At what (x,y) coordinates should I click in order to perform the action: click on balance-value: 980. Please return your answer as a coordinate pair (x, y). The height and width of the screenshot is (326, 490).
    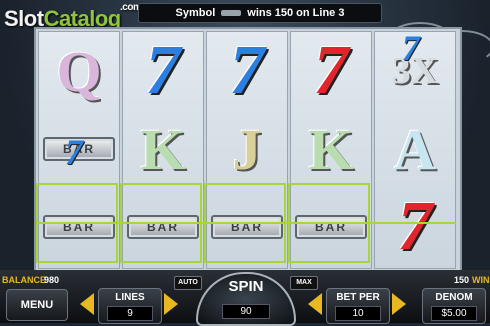
    Looking at the image, I should click on (52, 280).